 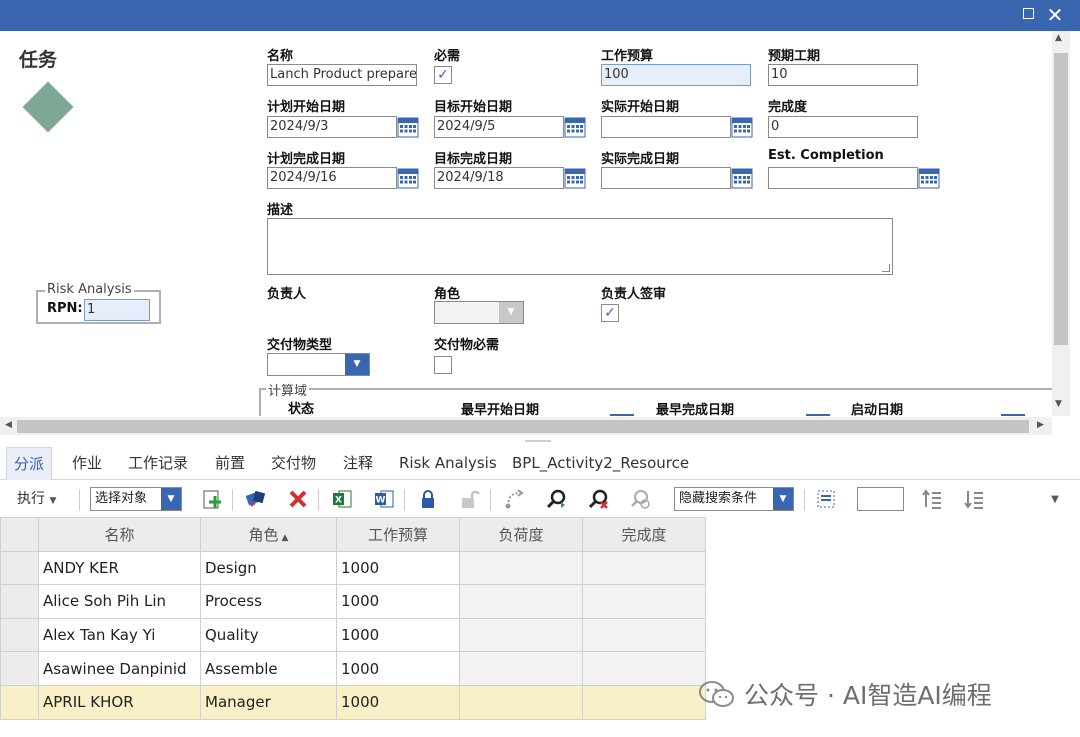 What do you see at coordinates (443, 365) in the screenshot?
I see `deliverable-required-checkbox` at bounding box center [443, 365].